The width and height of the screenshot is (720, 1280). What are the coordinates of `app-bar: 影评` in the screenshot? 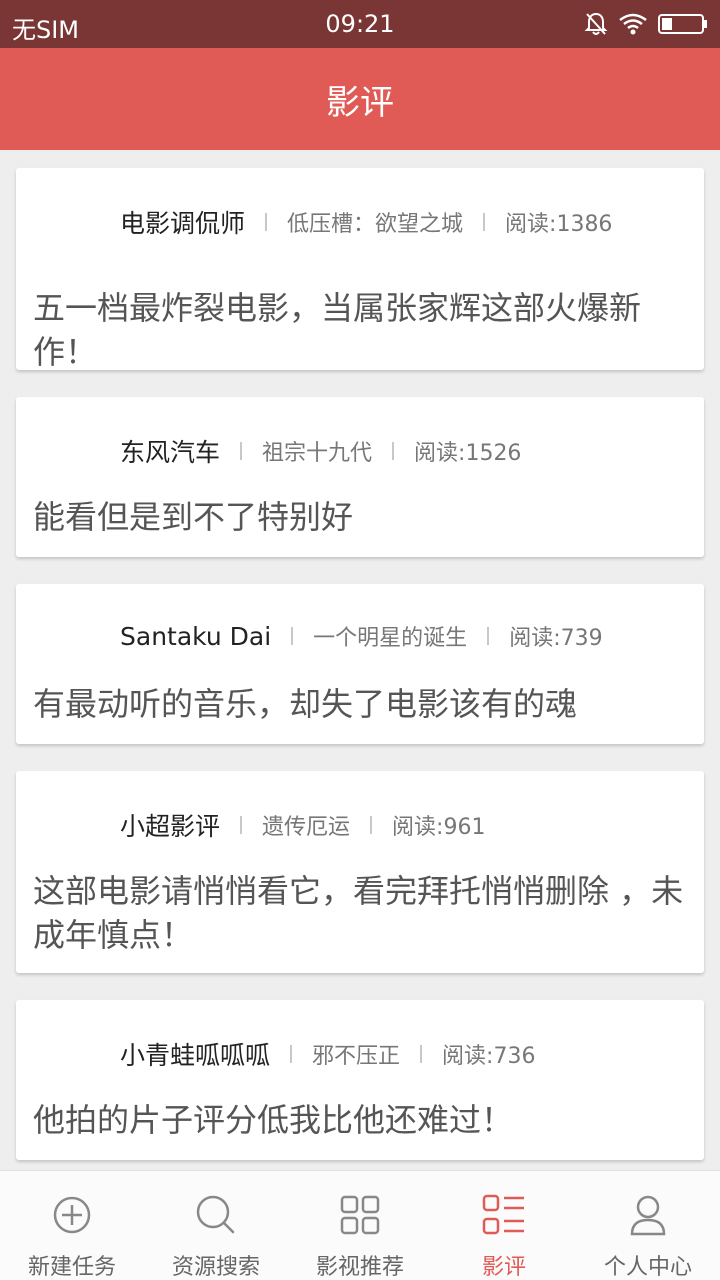 It's located at (360, 99).